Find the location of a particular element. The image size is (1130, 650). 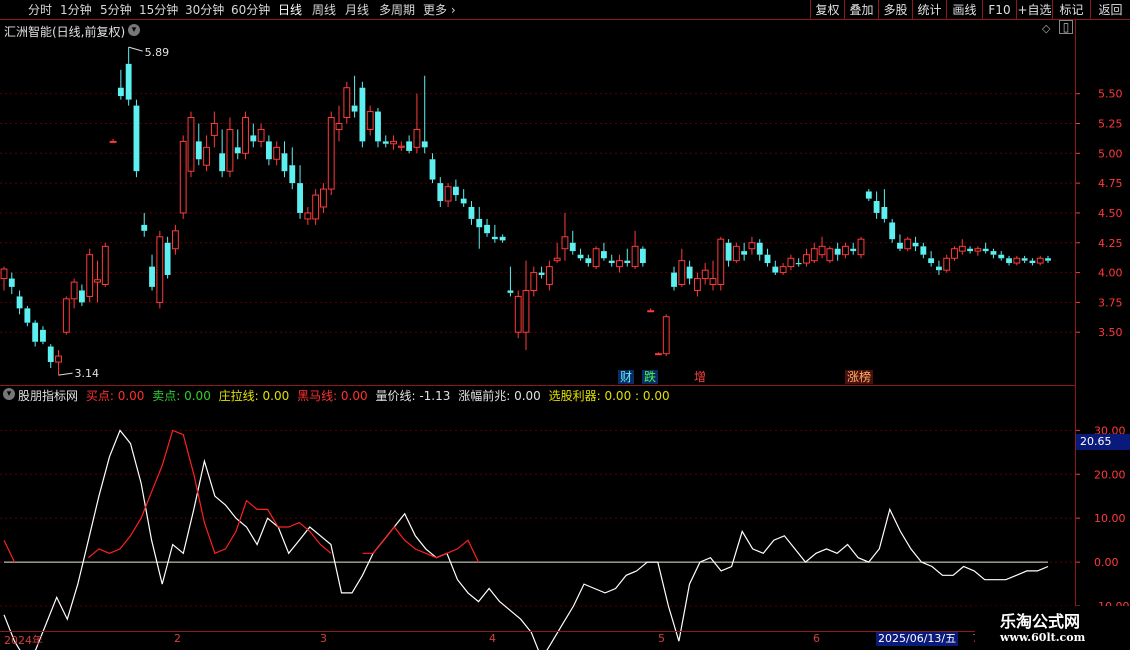

date-label-mar: 3 is located at coordinates (323, 638).